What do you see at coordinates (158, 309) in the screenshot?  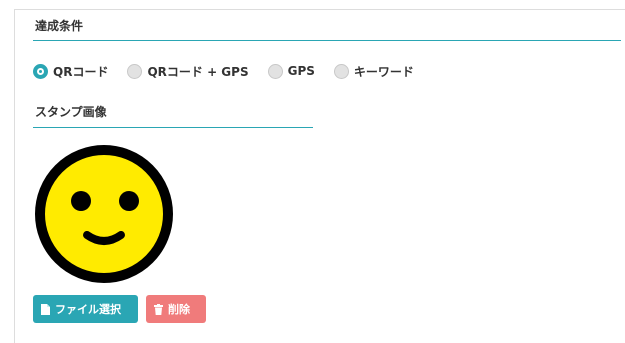 I see `trash-icon` at bounding box center [158, 309].